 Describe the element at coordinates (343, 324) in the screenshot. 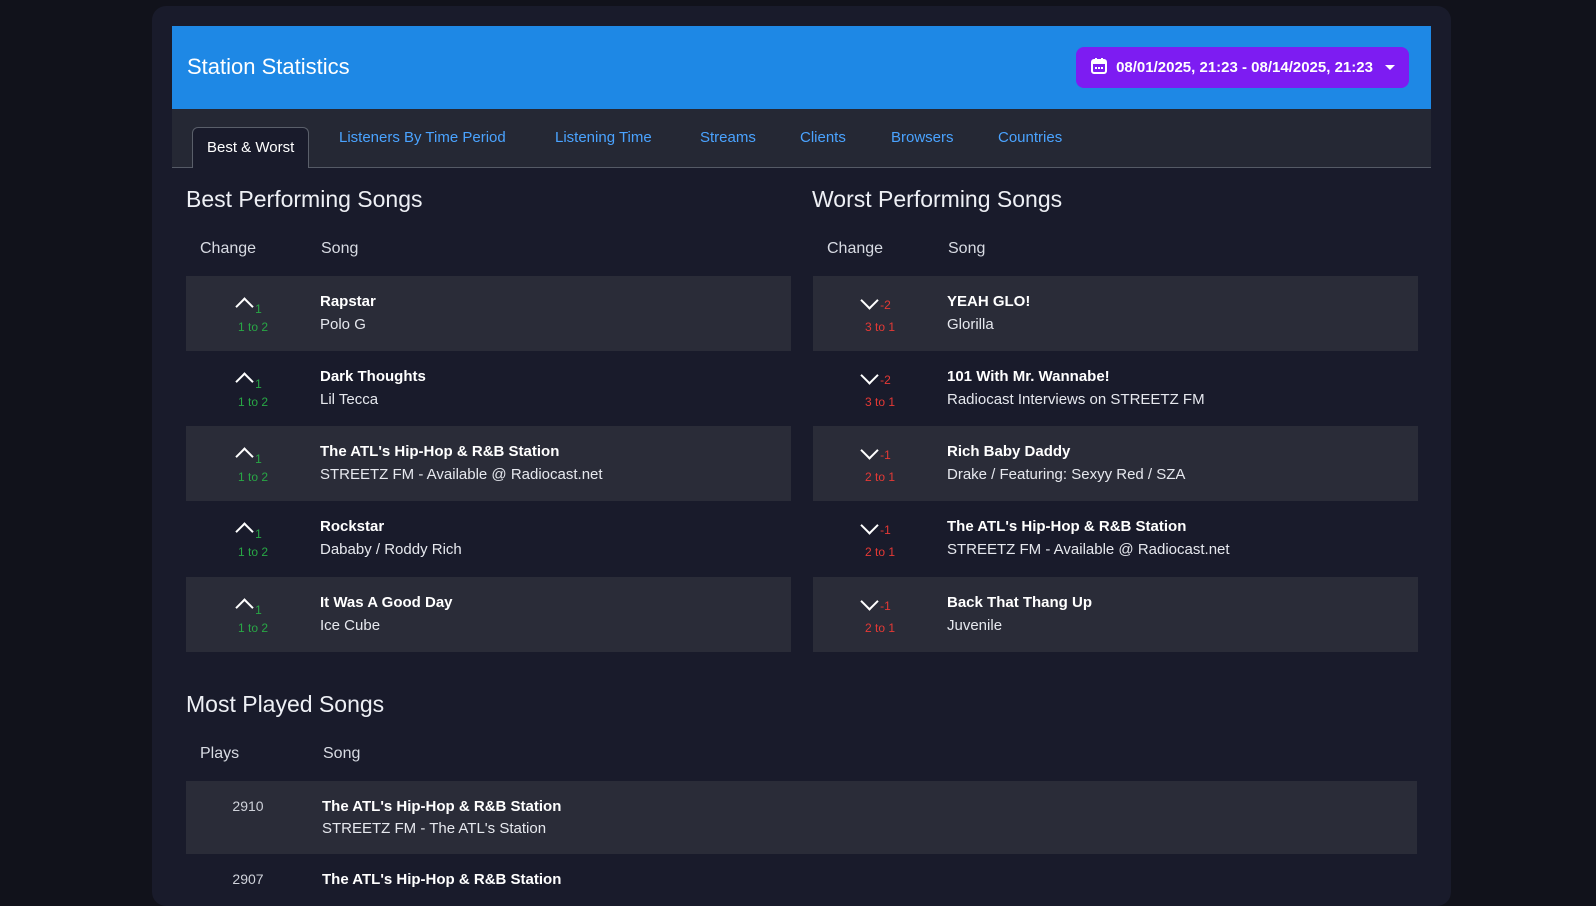

I see `song-artist: Polo G` at that location.